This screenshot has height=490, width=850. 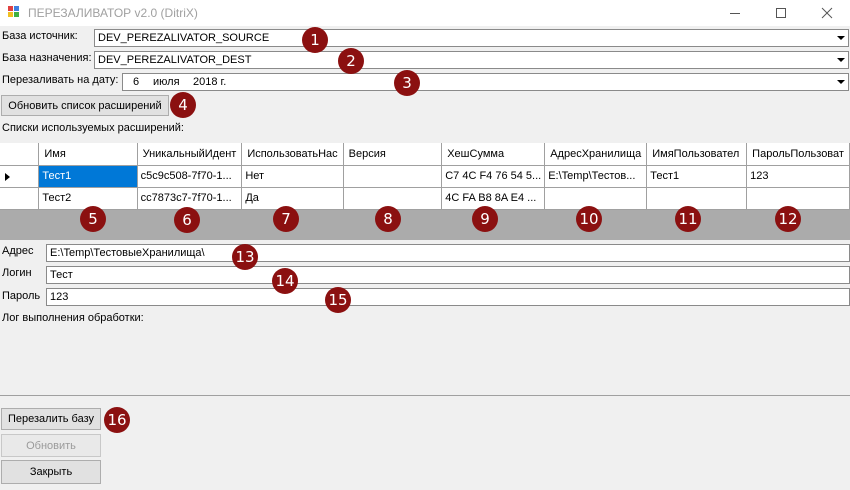 What do you see at coordinates (338, 300) in the screenshot?
I see `annotation-marker-15: 15` at bounding box center [338, 300].